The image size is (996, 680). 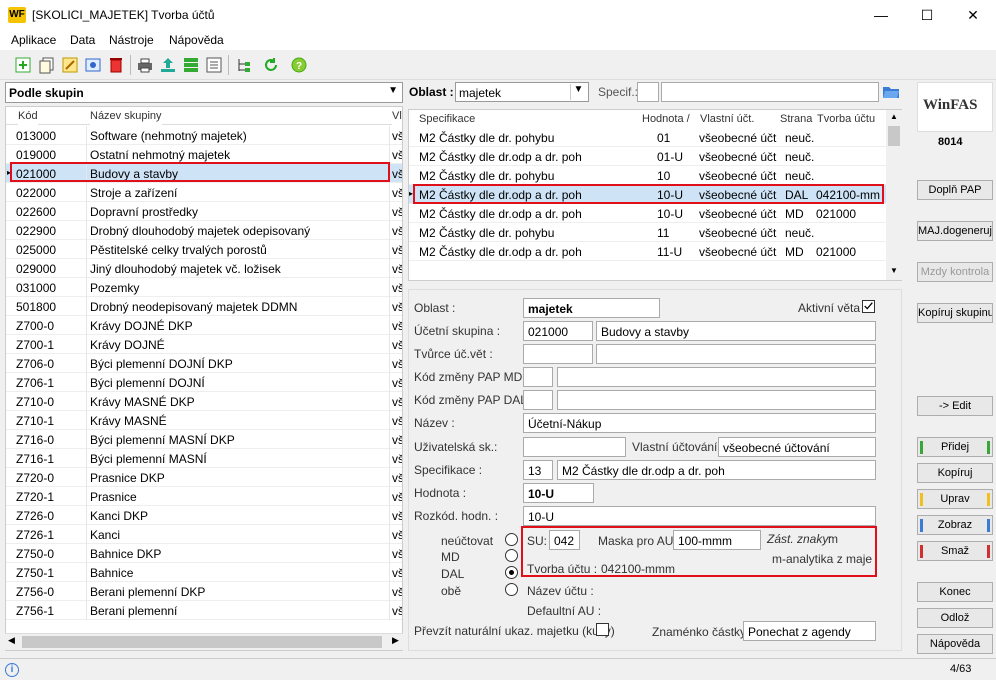 What do you see at coordinates (894, 116) in the screenshot?
I see `scroll-up-icon: ▲` at bounding box center [894, 116].